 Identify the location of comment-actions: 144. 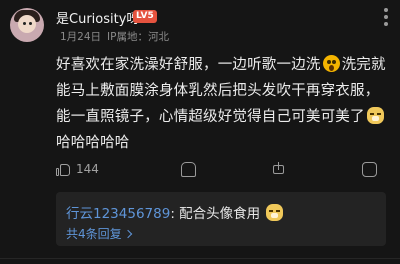
(221, 170).